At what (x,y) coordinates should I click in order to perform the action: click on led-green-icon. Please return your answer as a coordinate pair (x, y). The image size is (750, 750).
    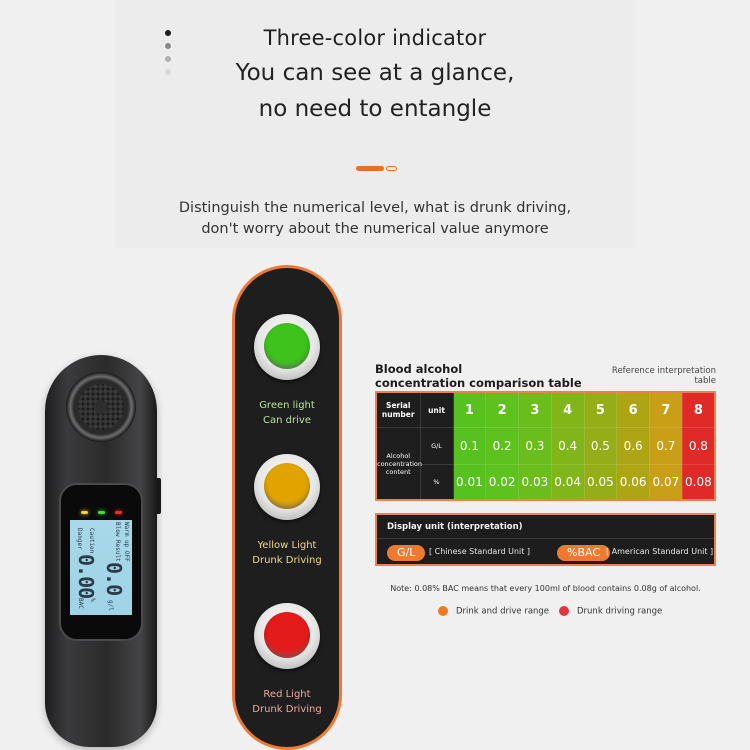
    Looking at the image, I should click on (101, 512).